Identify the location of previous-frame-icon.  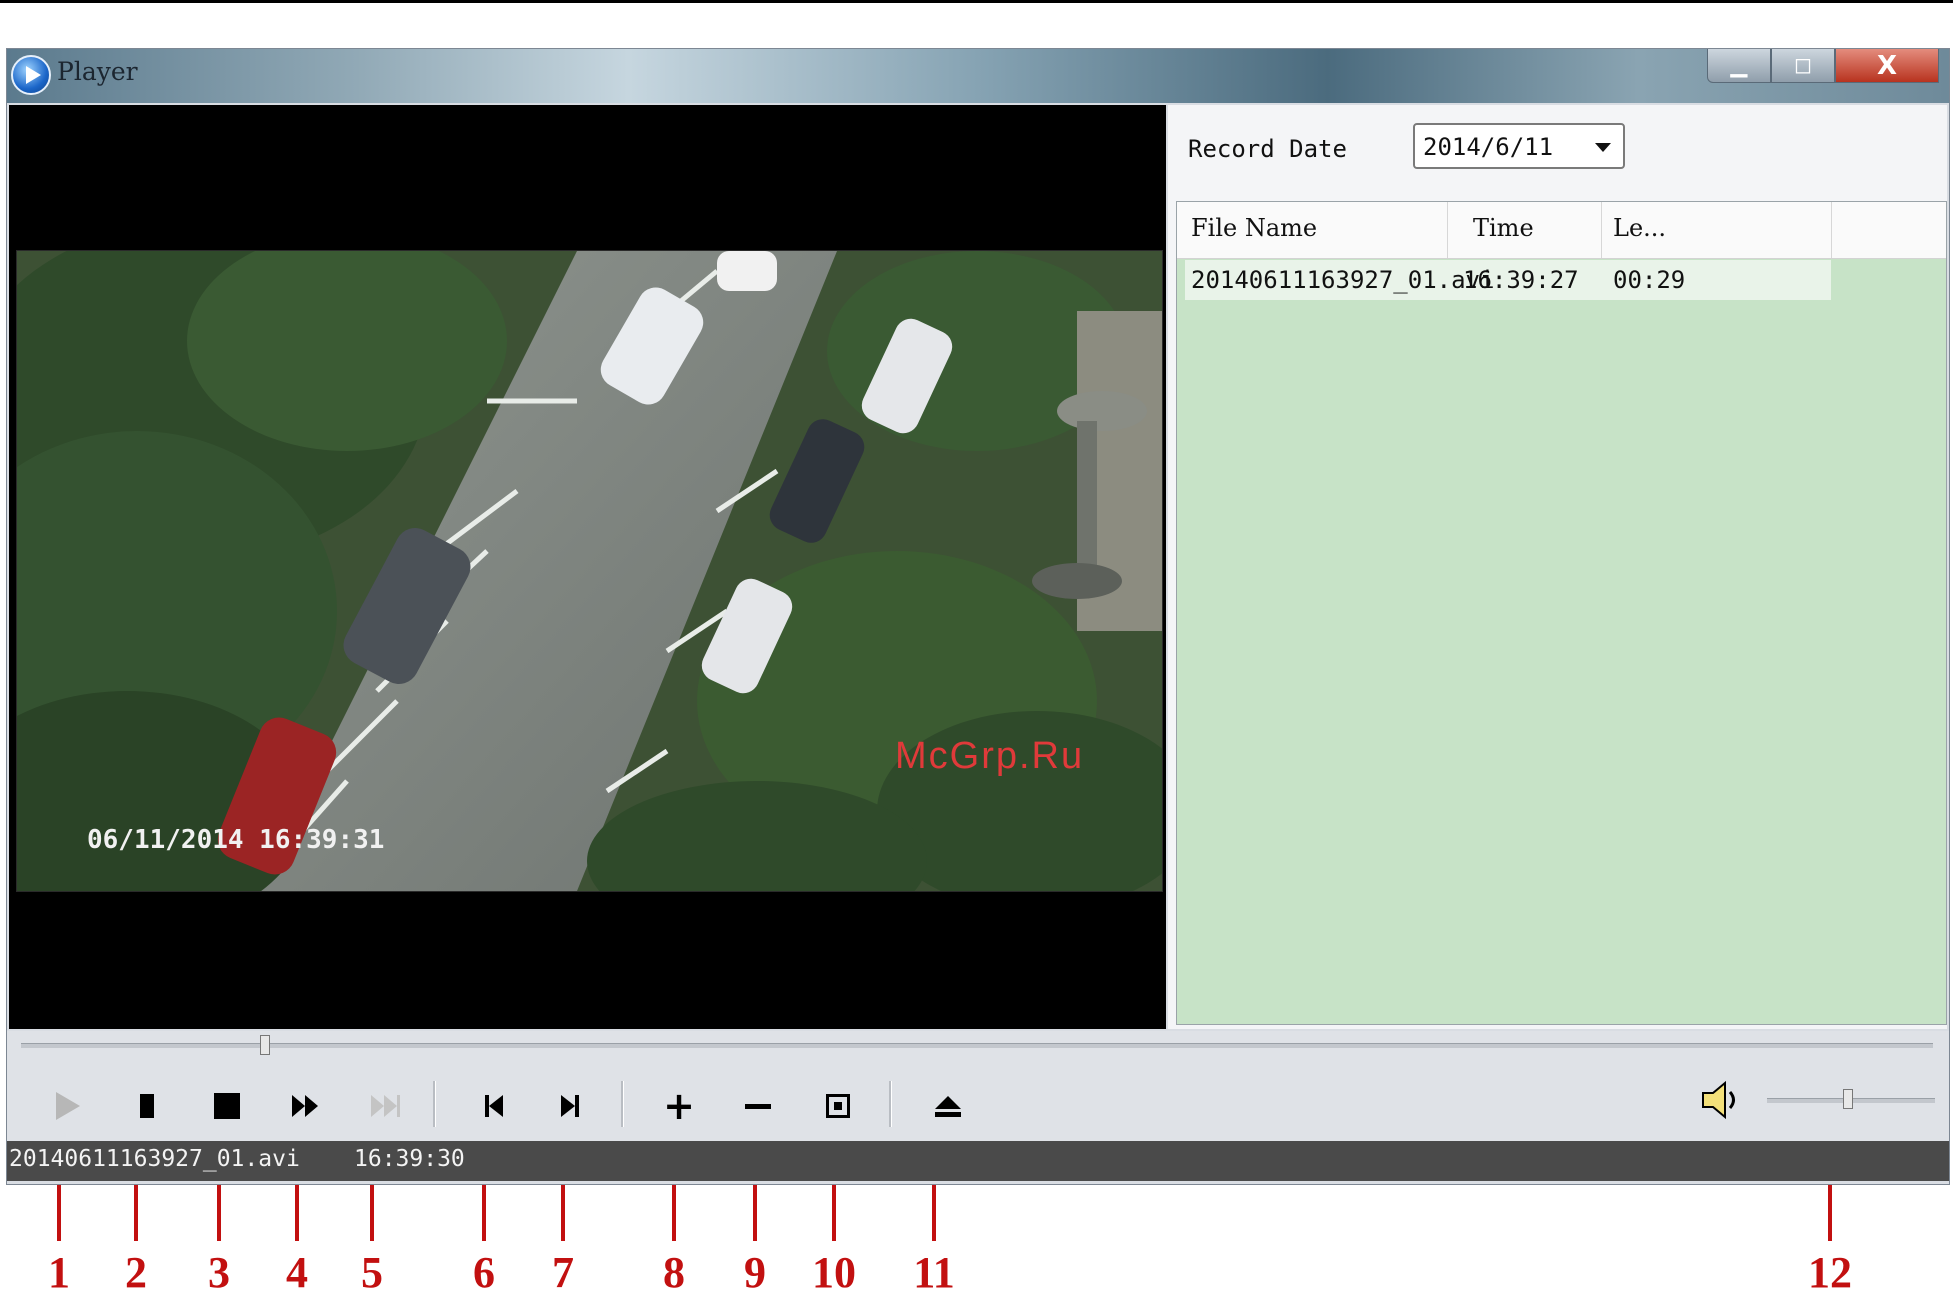
(494, 1106).